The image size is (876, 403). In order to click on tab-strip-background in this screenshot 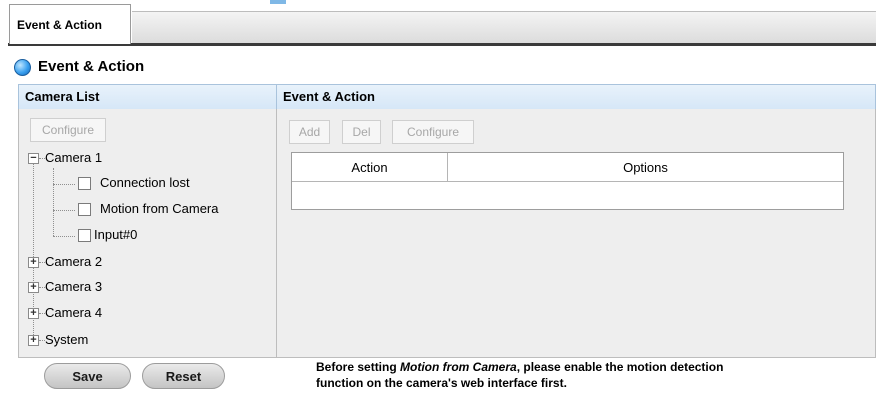, I will do `click(504, 27)`.